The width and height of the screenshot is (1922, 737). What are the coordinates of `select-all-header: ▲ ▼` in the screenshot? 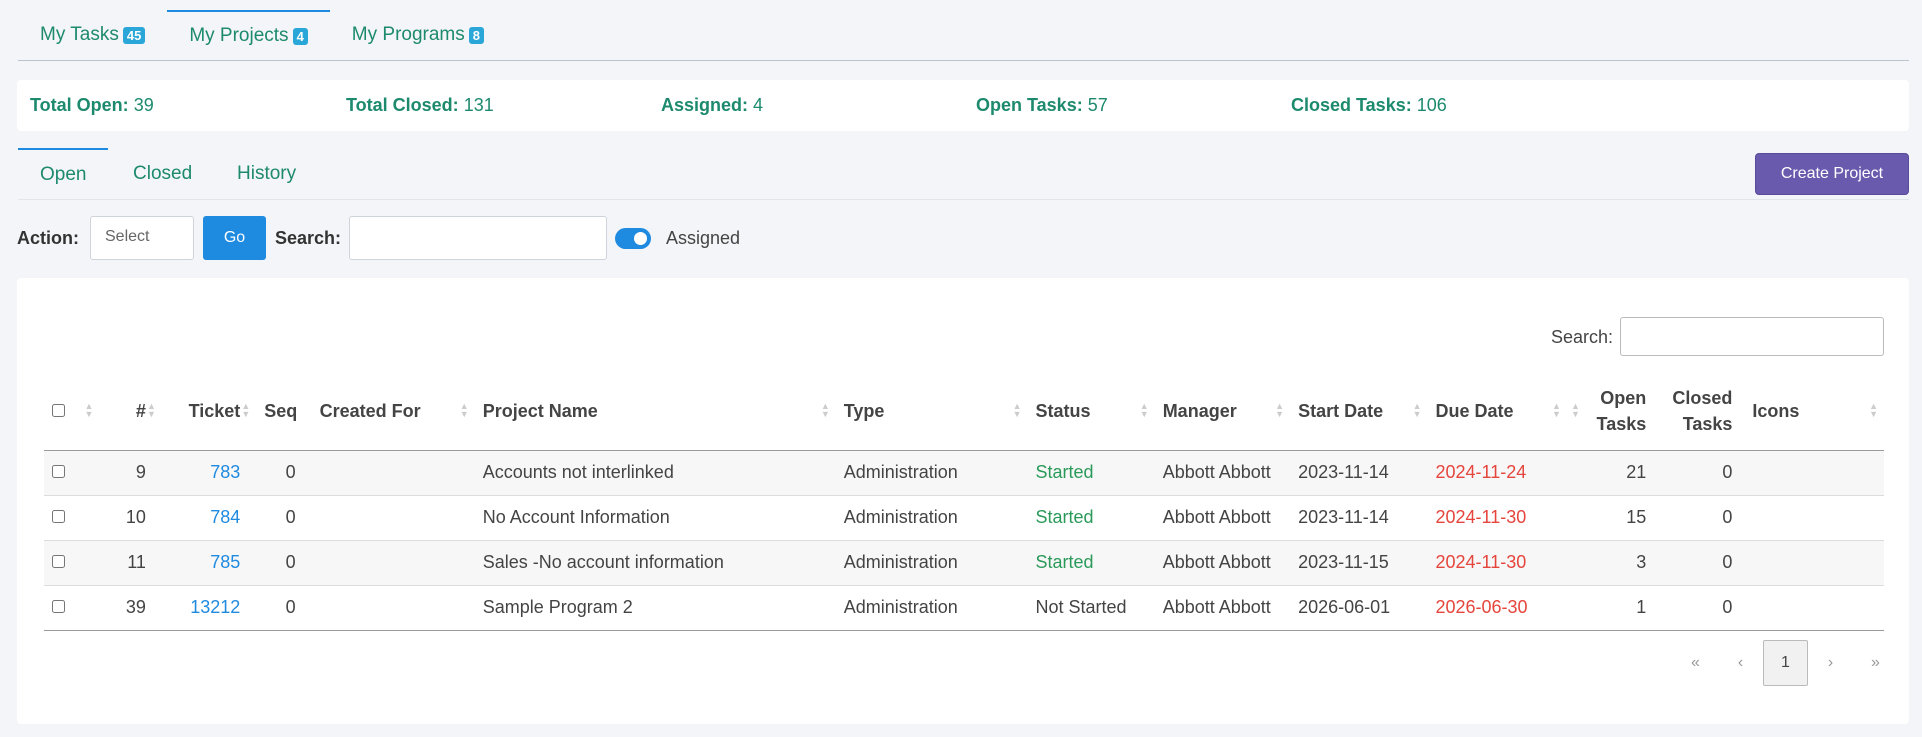 It's located at (72, 411).